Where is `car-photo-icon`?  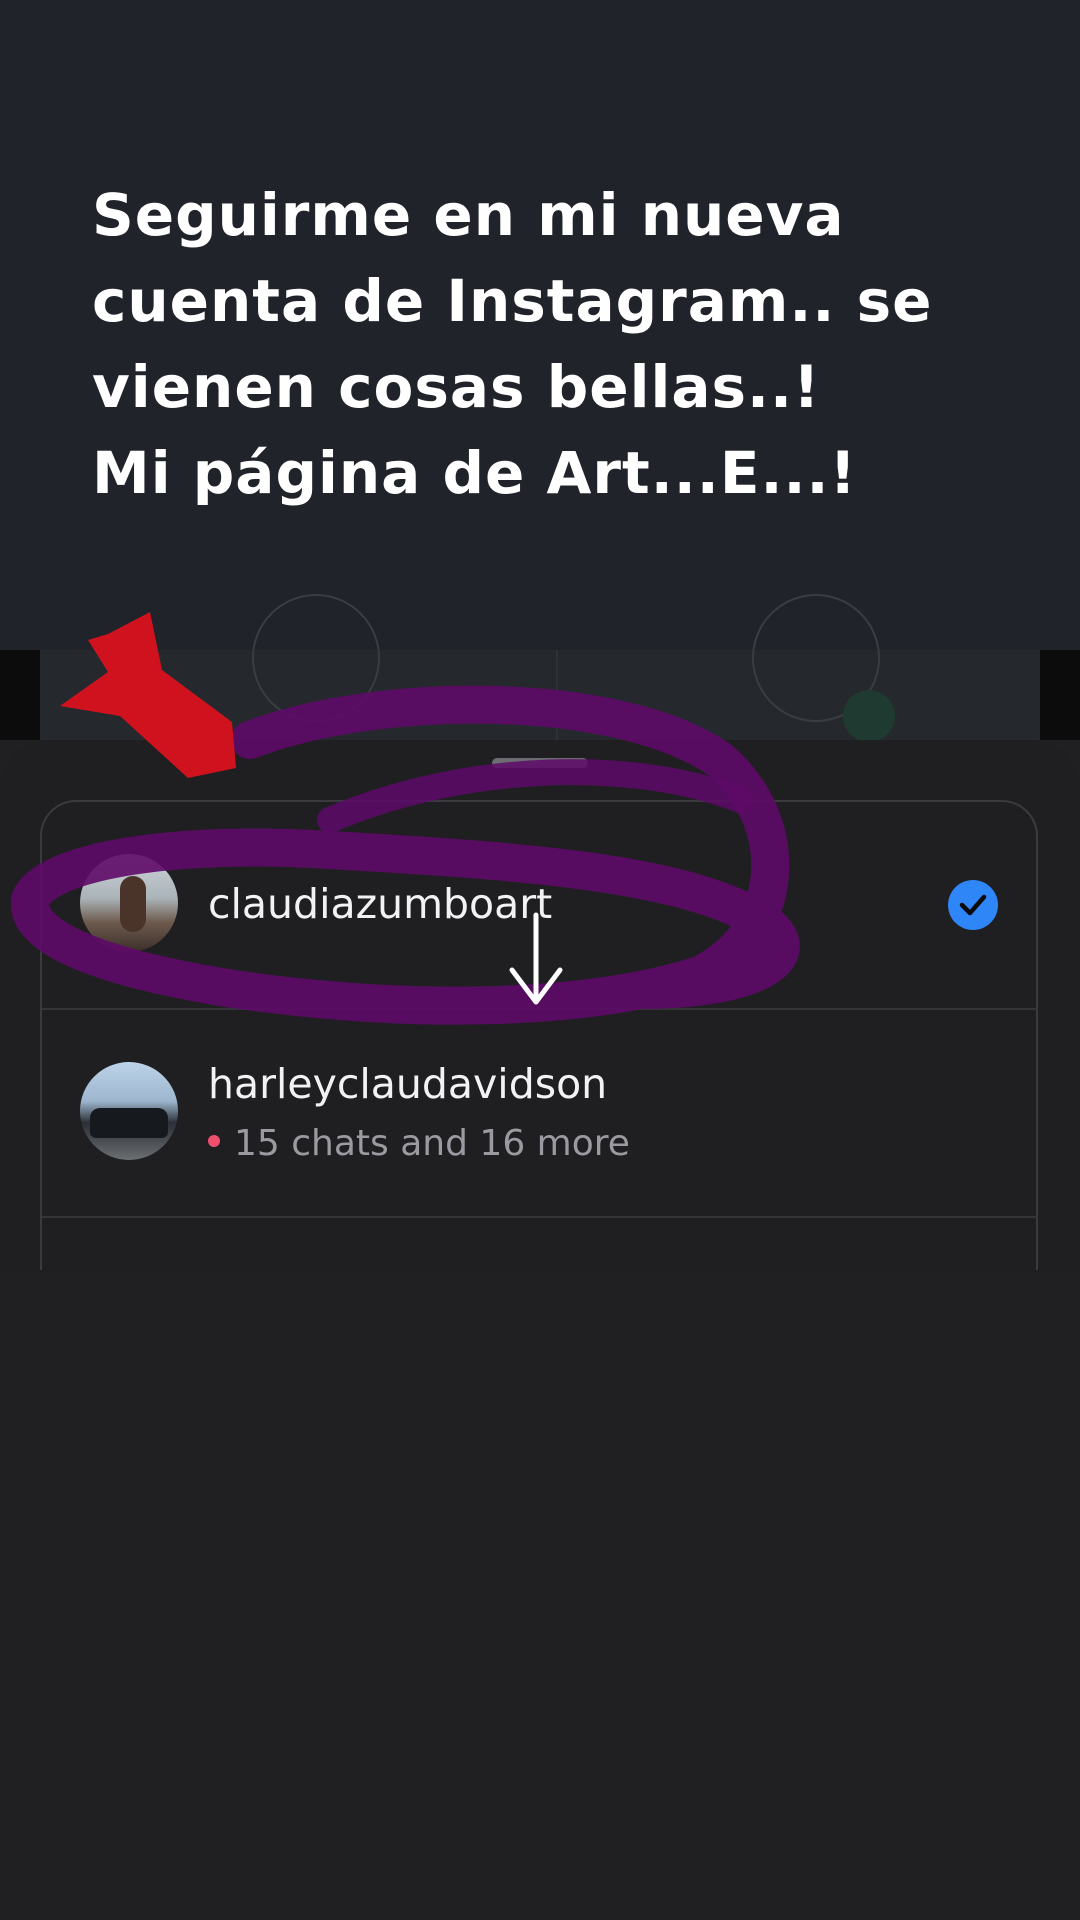
car-photo-icon is located at coordinates (129, 1123).